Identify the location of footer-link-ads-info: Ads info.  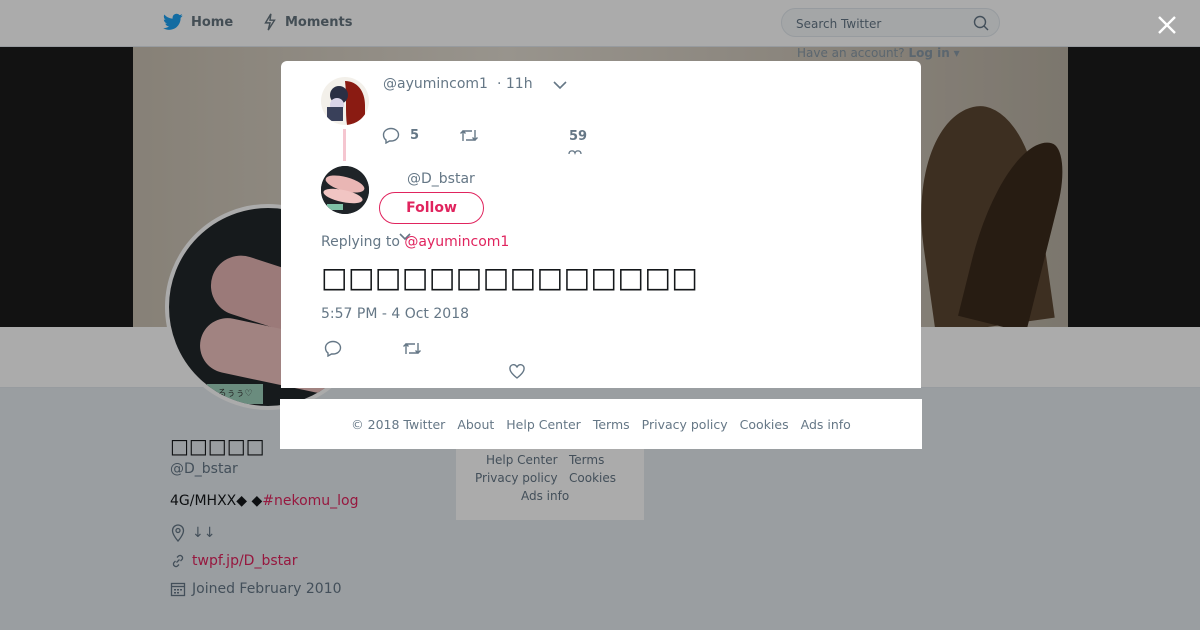
(826, 424).